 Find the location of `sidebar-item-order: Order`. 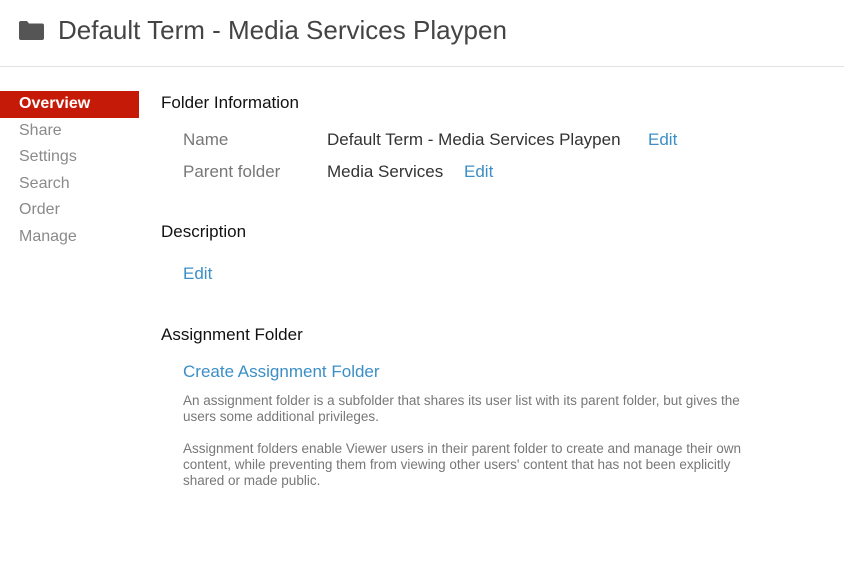

sidebar-item-order: Order is located at coordinates (69, 210).